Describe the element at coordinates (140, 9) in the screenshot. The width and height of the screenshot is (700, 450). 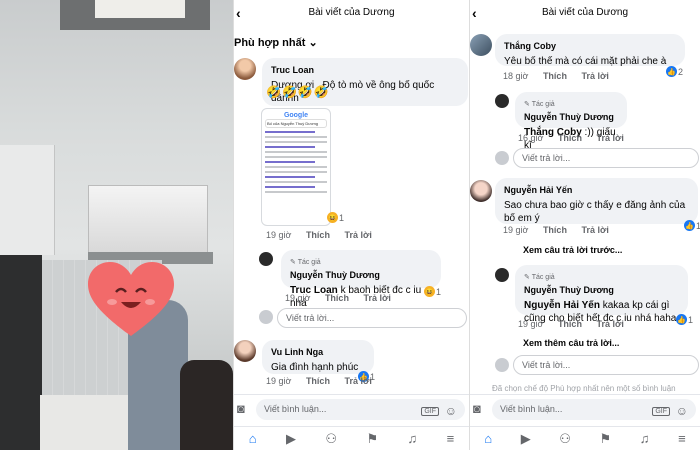
I see `ceiling-light` at that location.